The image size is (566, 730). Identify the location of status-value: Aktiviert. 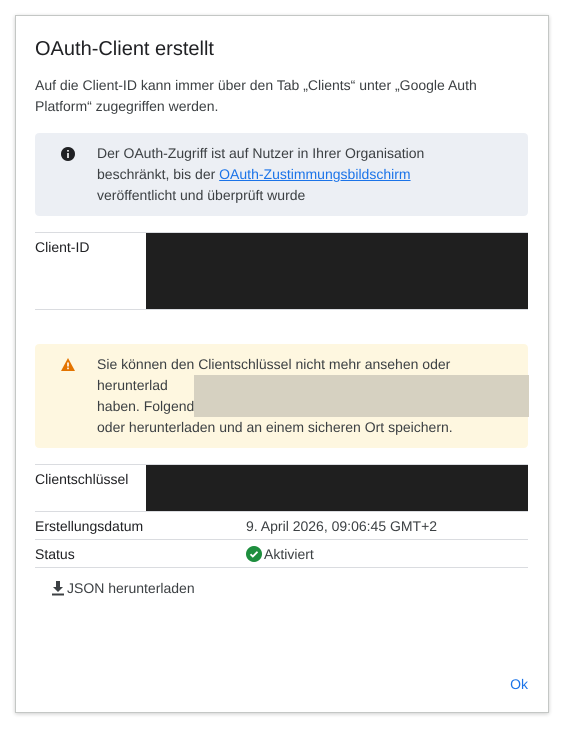
(289, 554).